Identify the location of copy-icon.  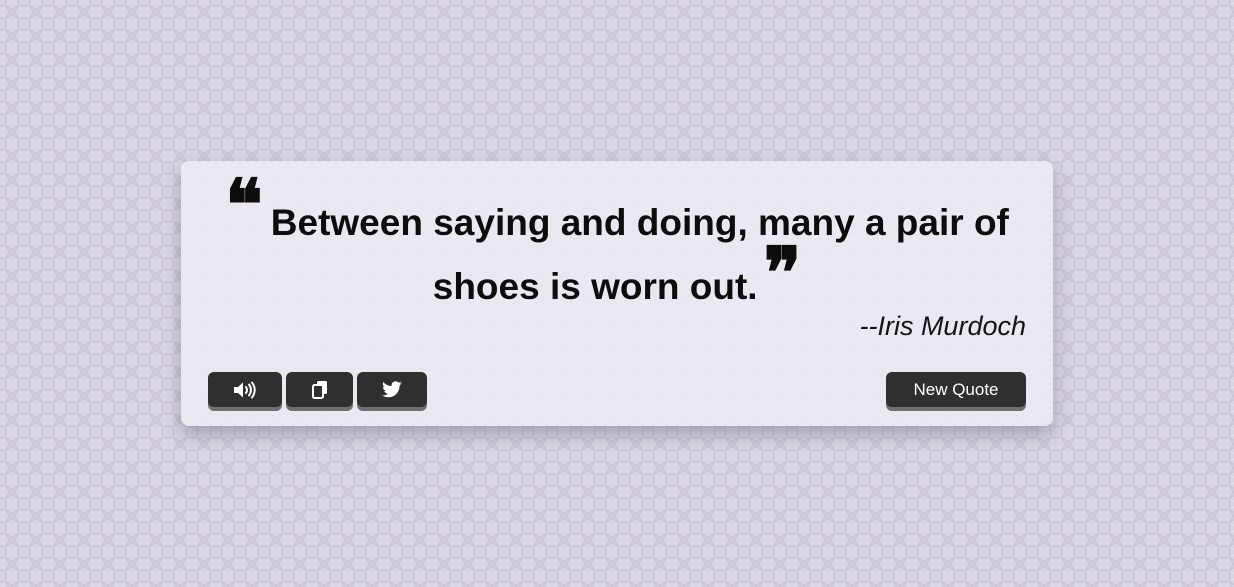
(319, 390).